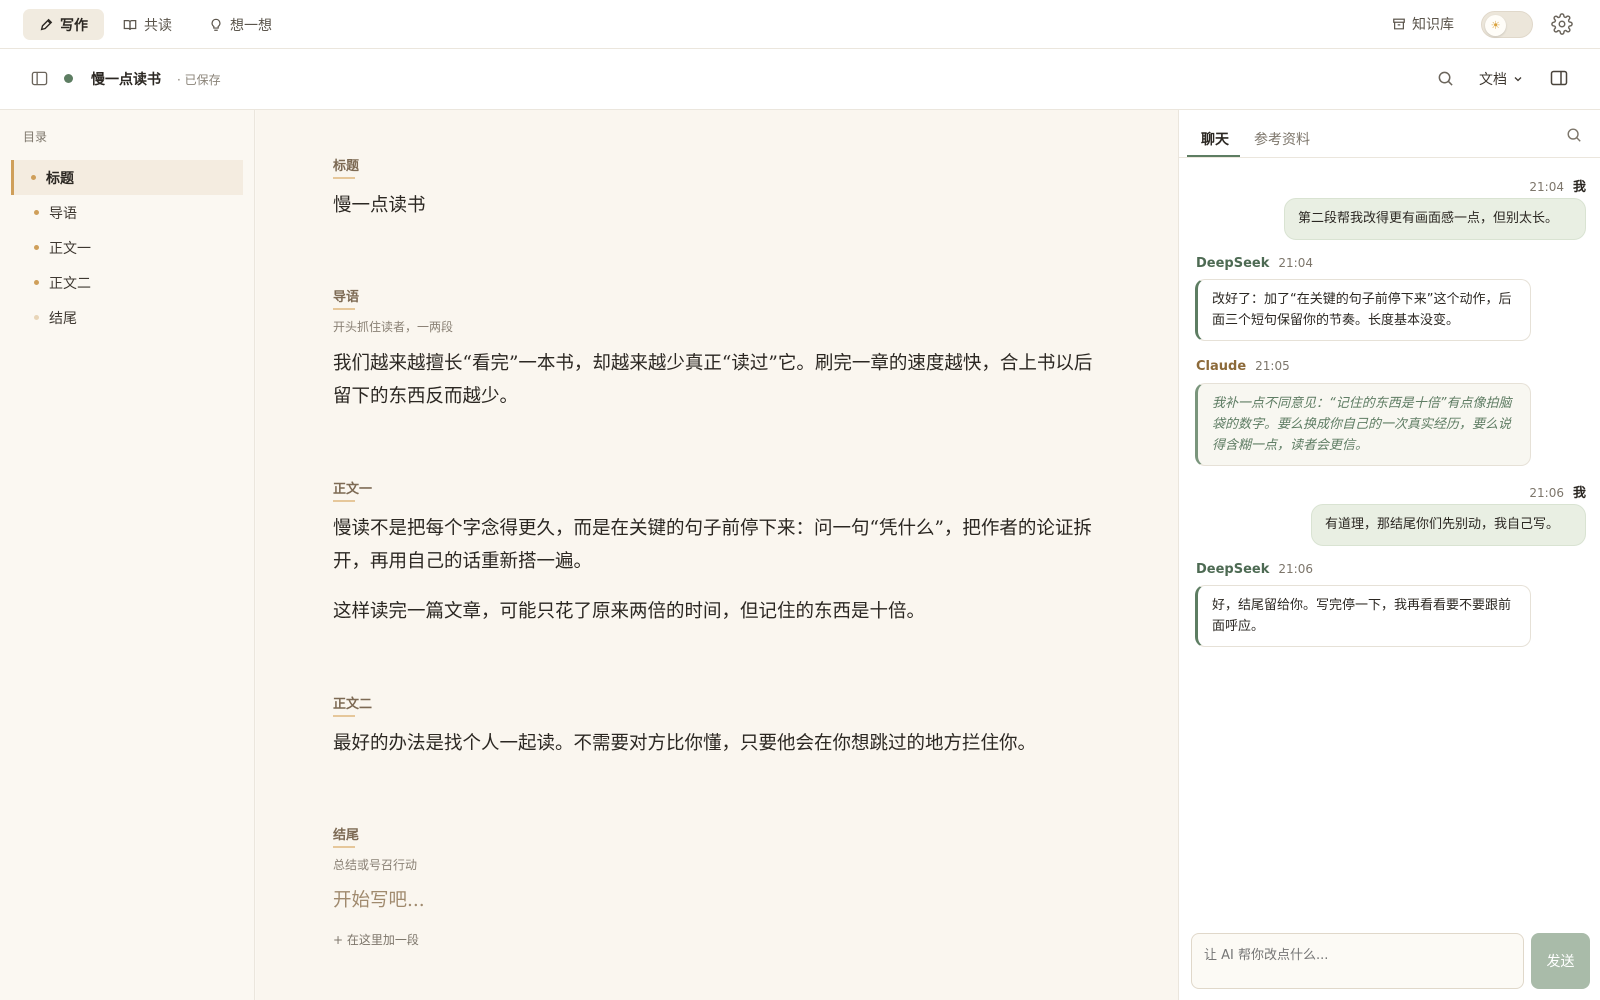  Describe the element at coordinates (346, 166) in the screenshot. I see `section-label: 标题` at that location.